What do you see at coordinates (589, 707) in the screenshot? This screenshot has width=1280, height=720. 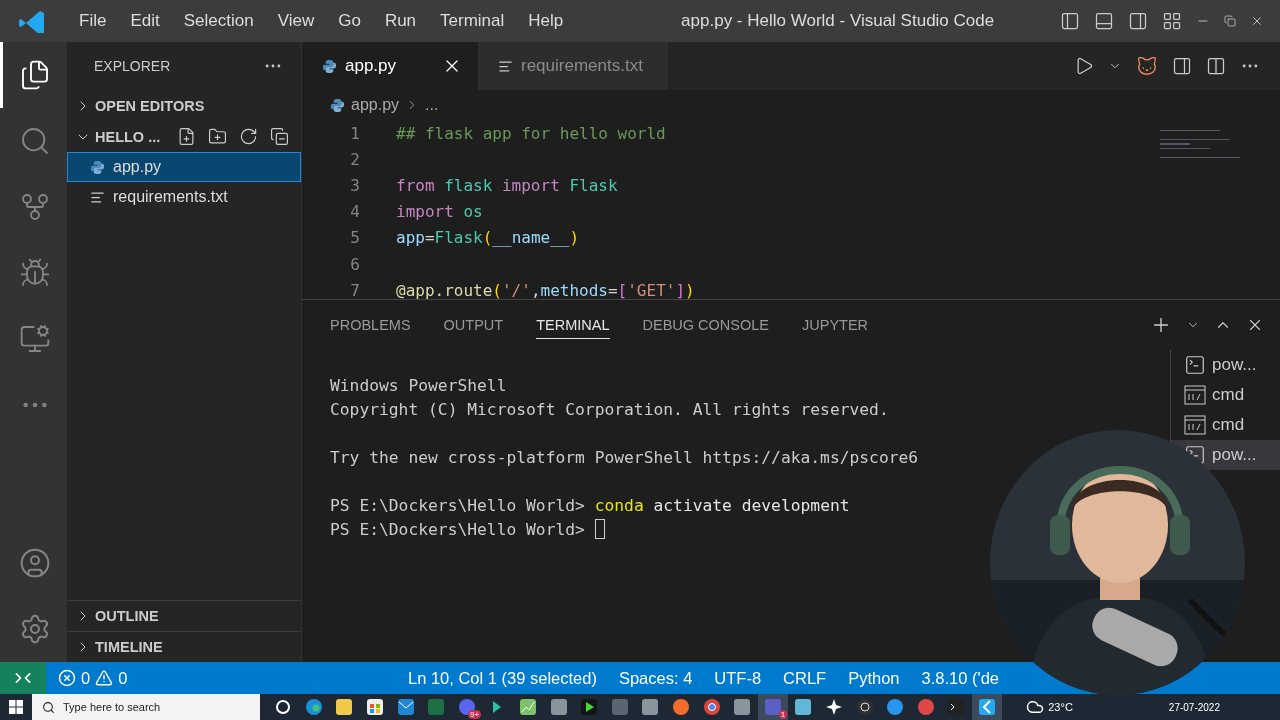 I see `play-icon` at bounding box center [589, 707].